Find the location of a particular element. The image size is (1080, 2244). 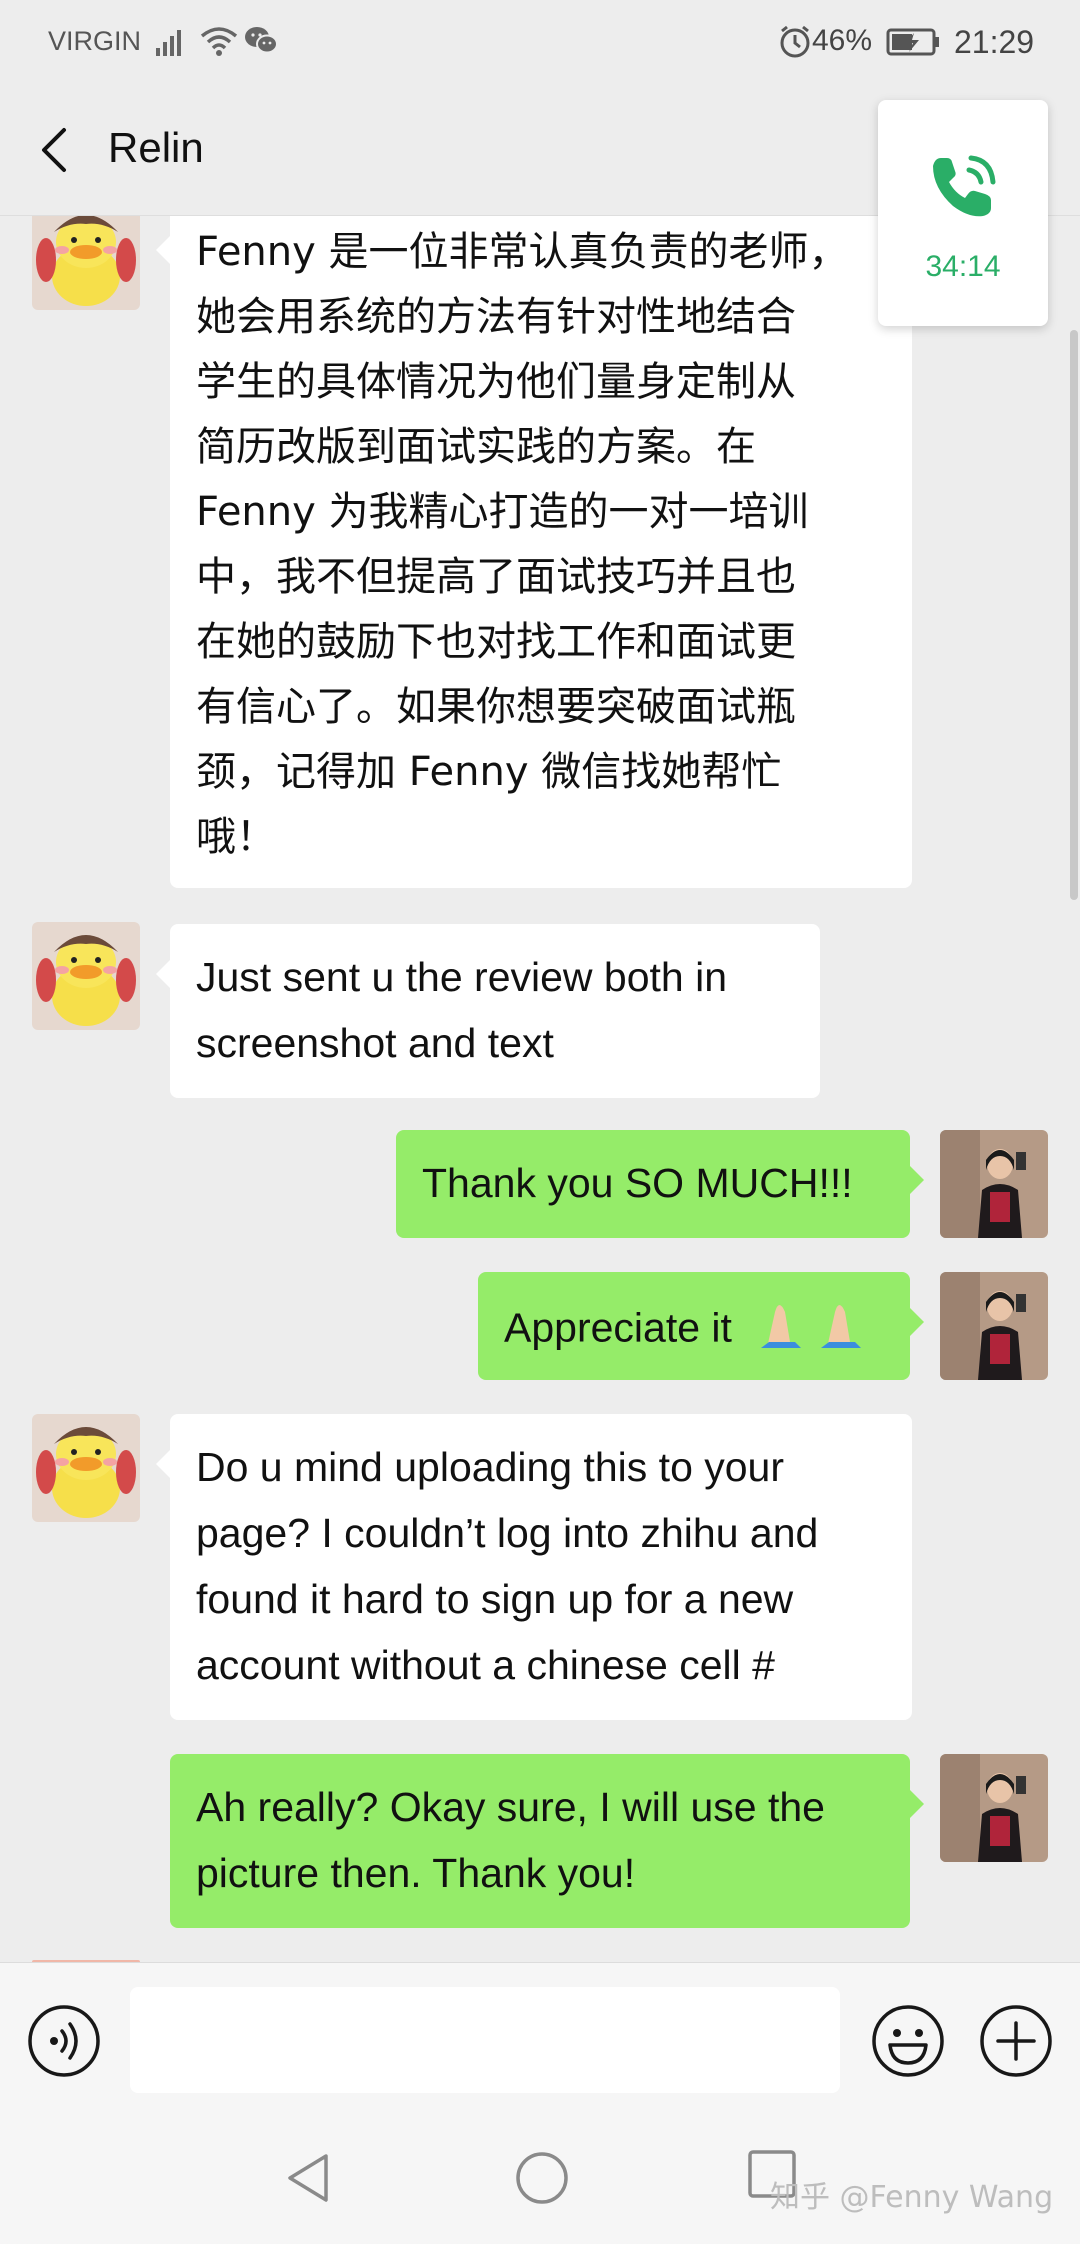

message-line: 学生的具体情况为他们量身定制从 is located at coordinates (496, 382).